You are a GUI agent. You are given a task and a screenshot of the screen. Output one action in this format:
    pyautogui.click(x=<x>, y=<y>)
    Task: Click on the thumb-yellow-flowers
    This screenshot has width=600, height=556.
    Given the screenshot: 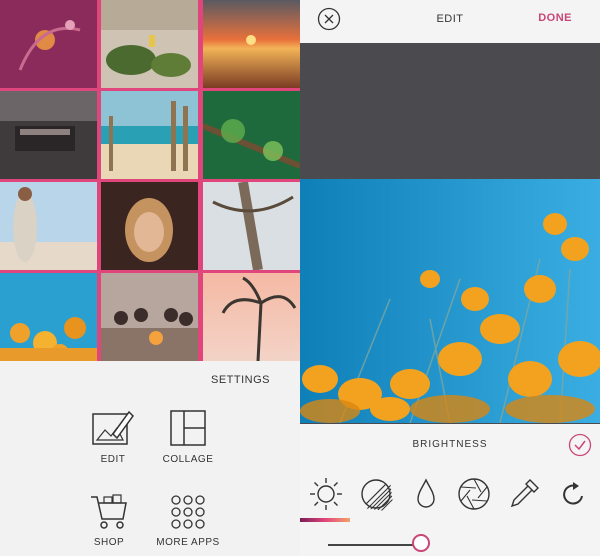 What is the action you would take?
    pyautogui.click(x=48, y=317)
    